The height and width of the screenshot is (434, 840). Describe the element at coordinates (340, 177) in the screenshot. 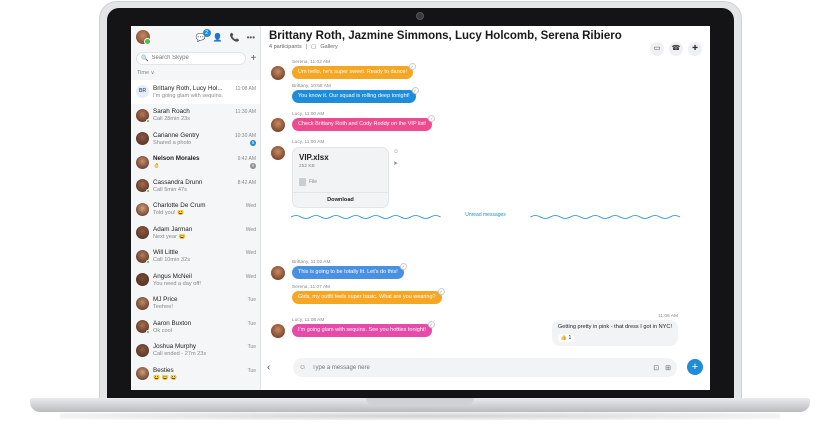

I see `file-attachment: VIP.xlsx 252 KB File Download` at that location.